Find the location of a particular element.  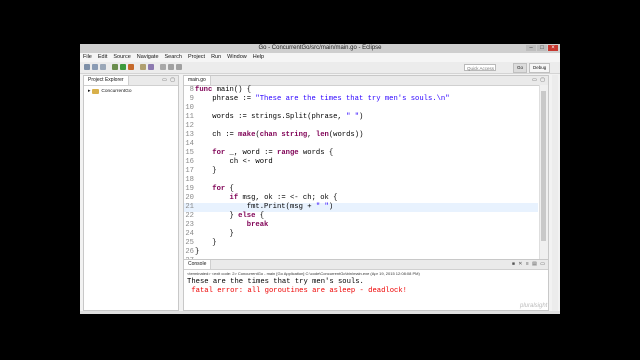

line-number: 16 is located at coordinates (189, 162).